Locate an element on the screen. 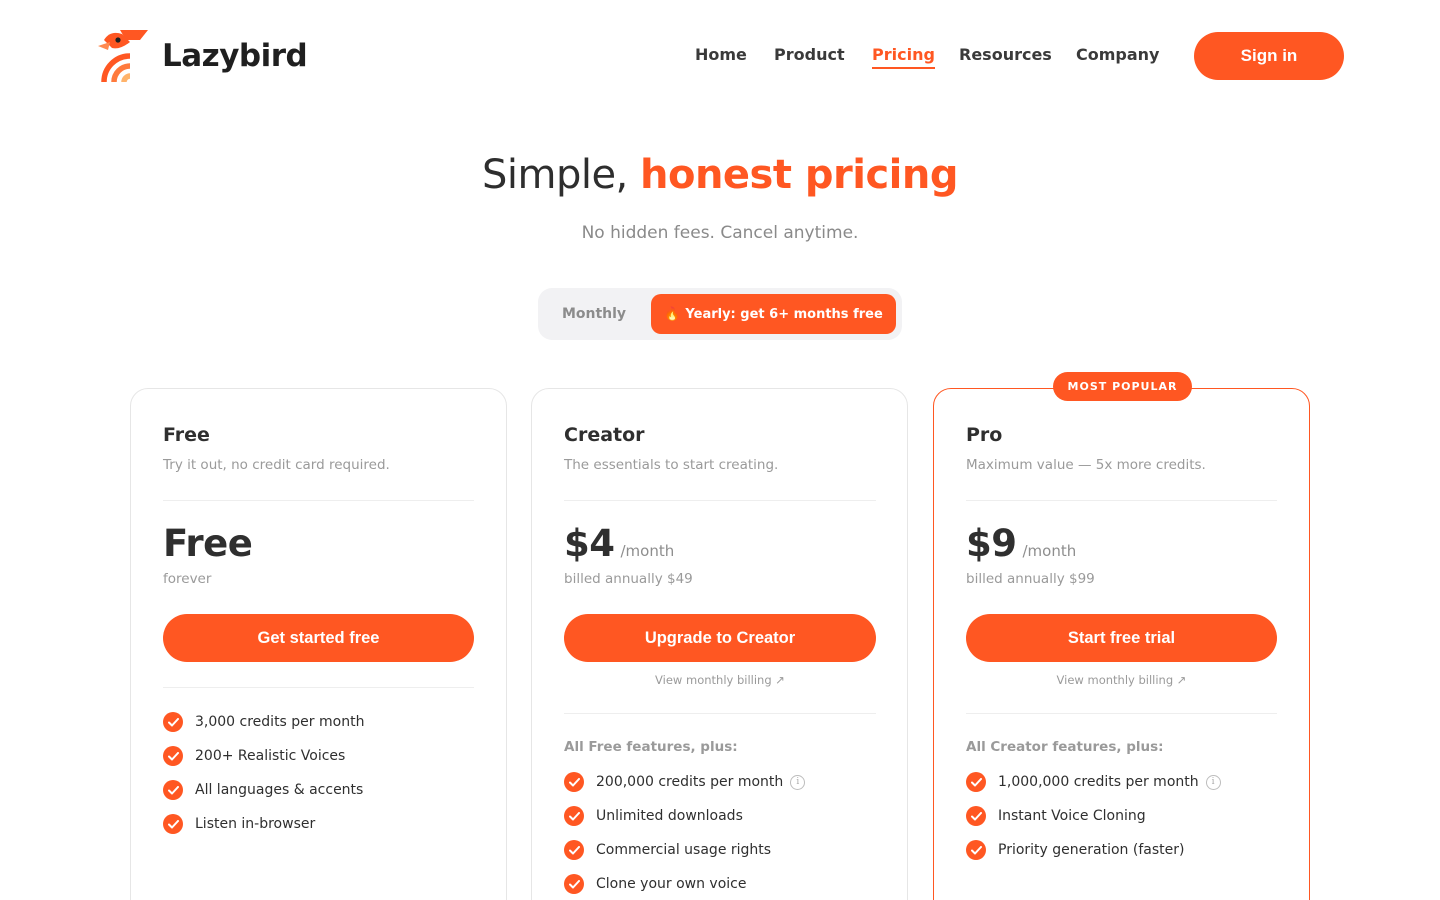  feature-item: All languages & accents is located at coordinates (263, 790).